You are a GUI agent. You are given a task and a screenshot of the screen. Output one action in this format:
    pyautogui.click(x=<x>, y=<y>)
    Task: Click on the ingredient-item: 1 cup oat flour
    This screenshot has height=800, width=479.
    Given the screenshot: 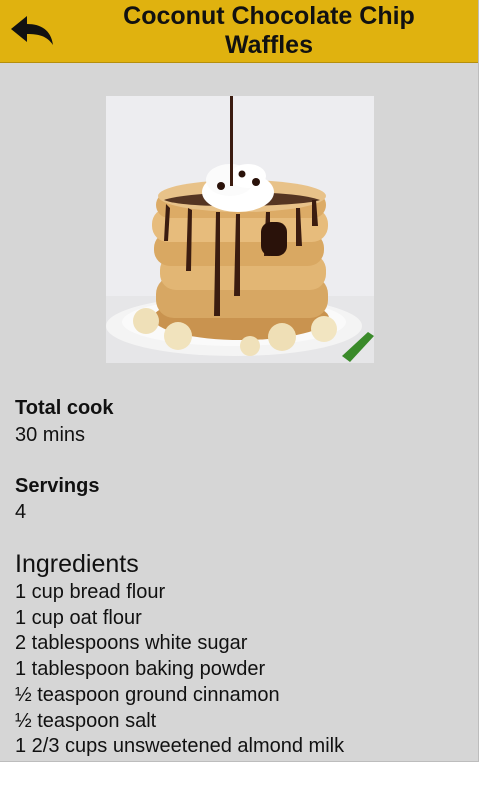 What is the action you would take?
    pyautogui.click(x=78, y=617)
    